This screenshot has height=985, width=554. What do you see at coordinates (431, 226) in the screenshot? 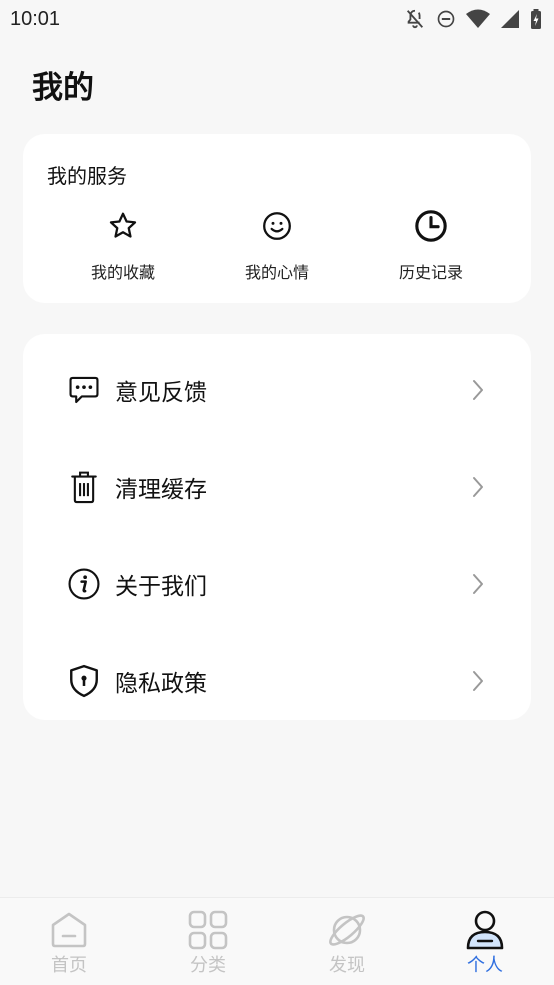
I see `clock-icon` at bounding box center [431, 226].